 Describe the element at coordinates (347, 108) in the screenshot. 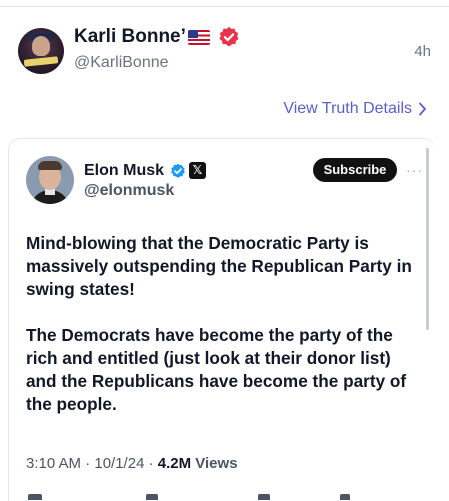

I see `view-truth-details-label: View Truth Details` at that location.